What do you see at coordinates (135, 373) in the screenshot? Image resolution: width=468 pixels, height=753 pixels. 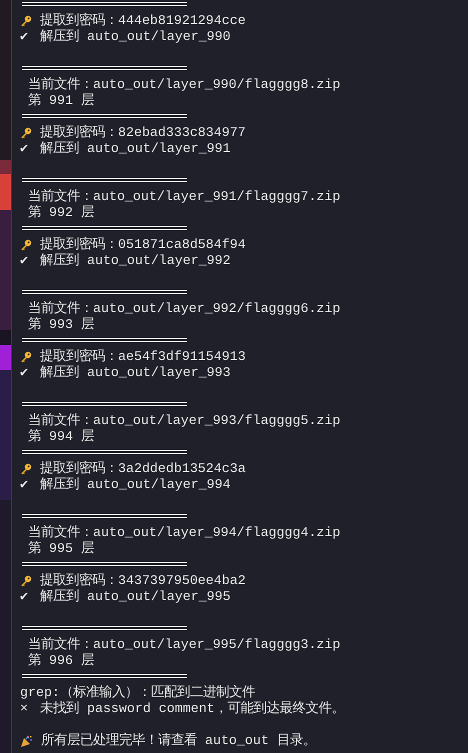 I see `output-line: 解压到 auto_out/layer_993` at bounding box center [135, 373].